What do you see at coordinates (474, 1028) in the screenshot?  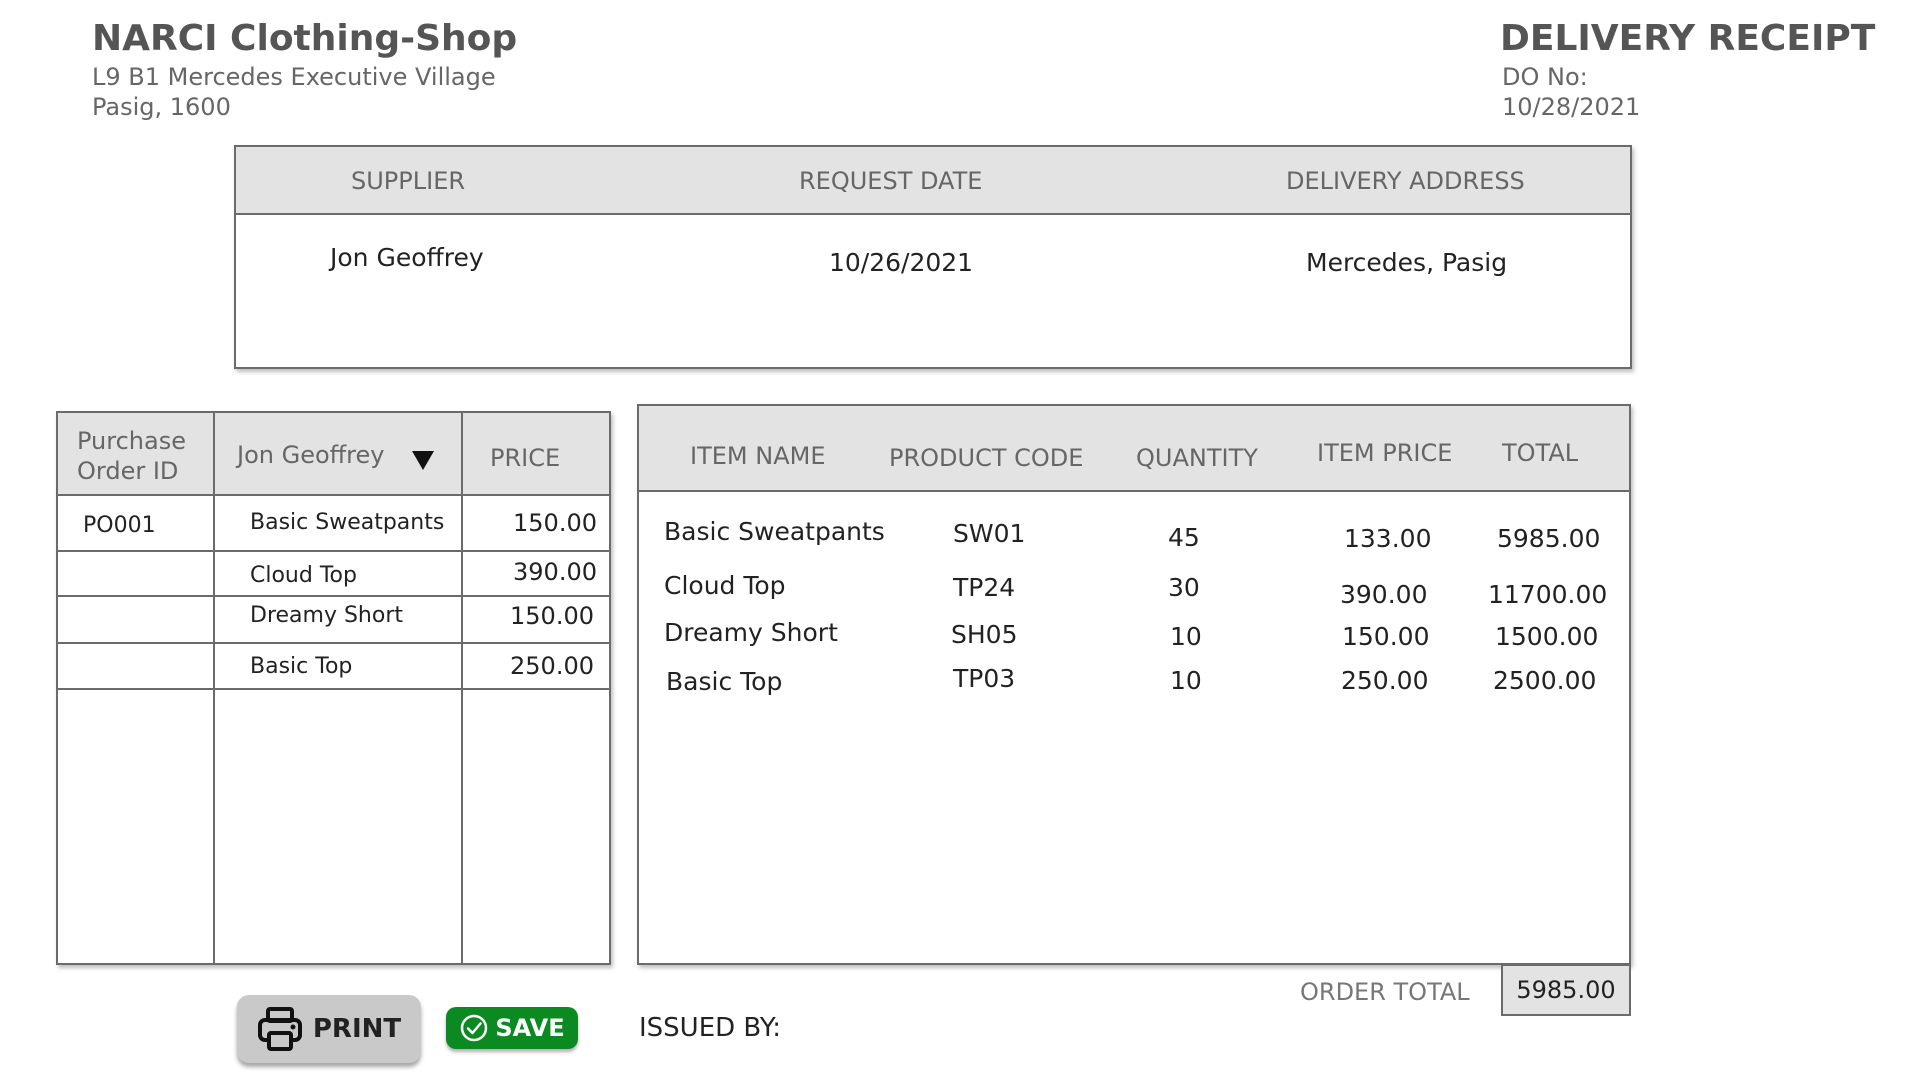 I see `check-circle-icon` at bounding box center [474, 1028].